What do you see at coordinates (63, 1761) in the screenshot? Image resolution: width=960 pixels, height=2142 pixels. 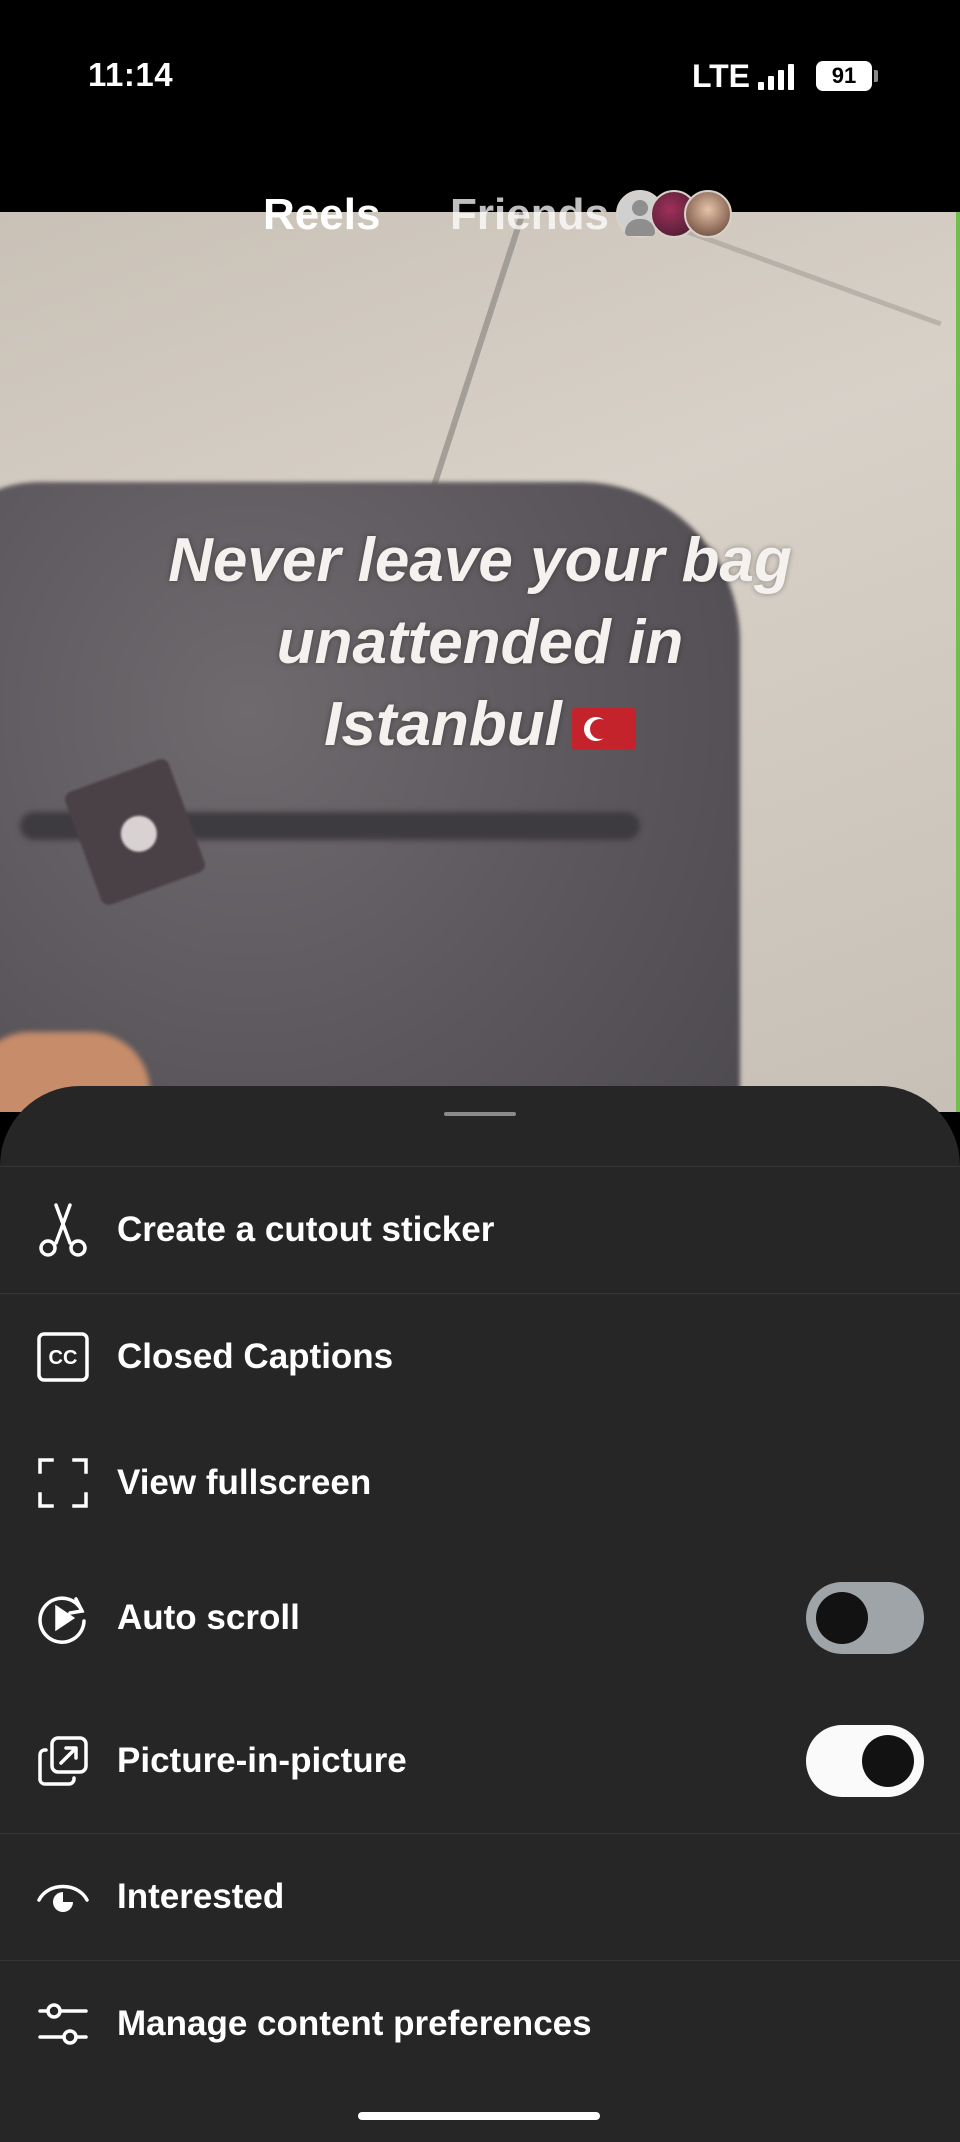 I see `pip-icon` at bounding box center [63, 1761].